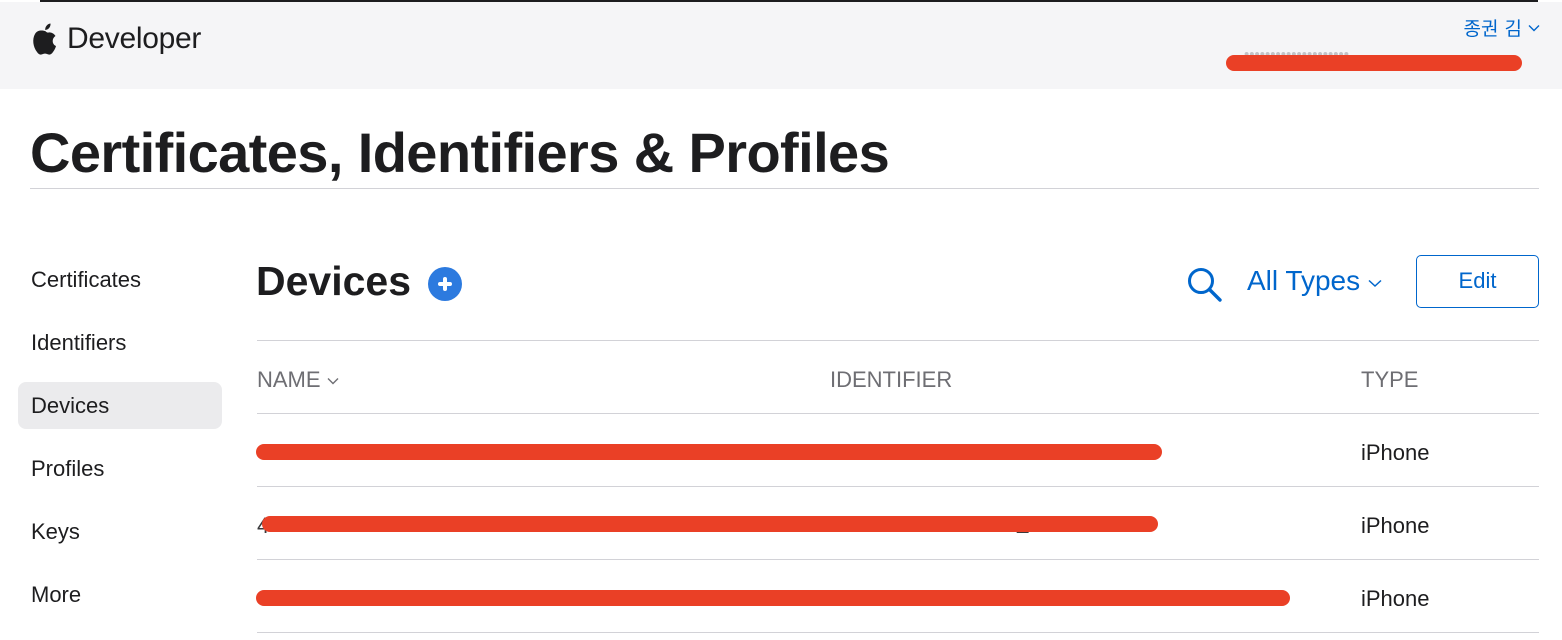 Image resolution: width=1562 pixels, height=640 pixels. I want to click on table-divider, so click(898, 632).